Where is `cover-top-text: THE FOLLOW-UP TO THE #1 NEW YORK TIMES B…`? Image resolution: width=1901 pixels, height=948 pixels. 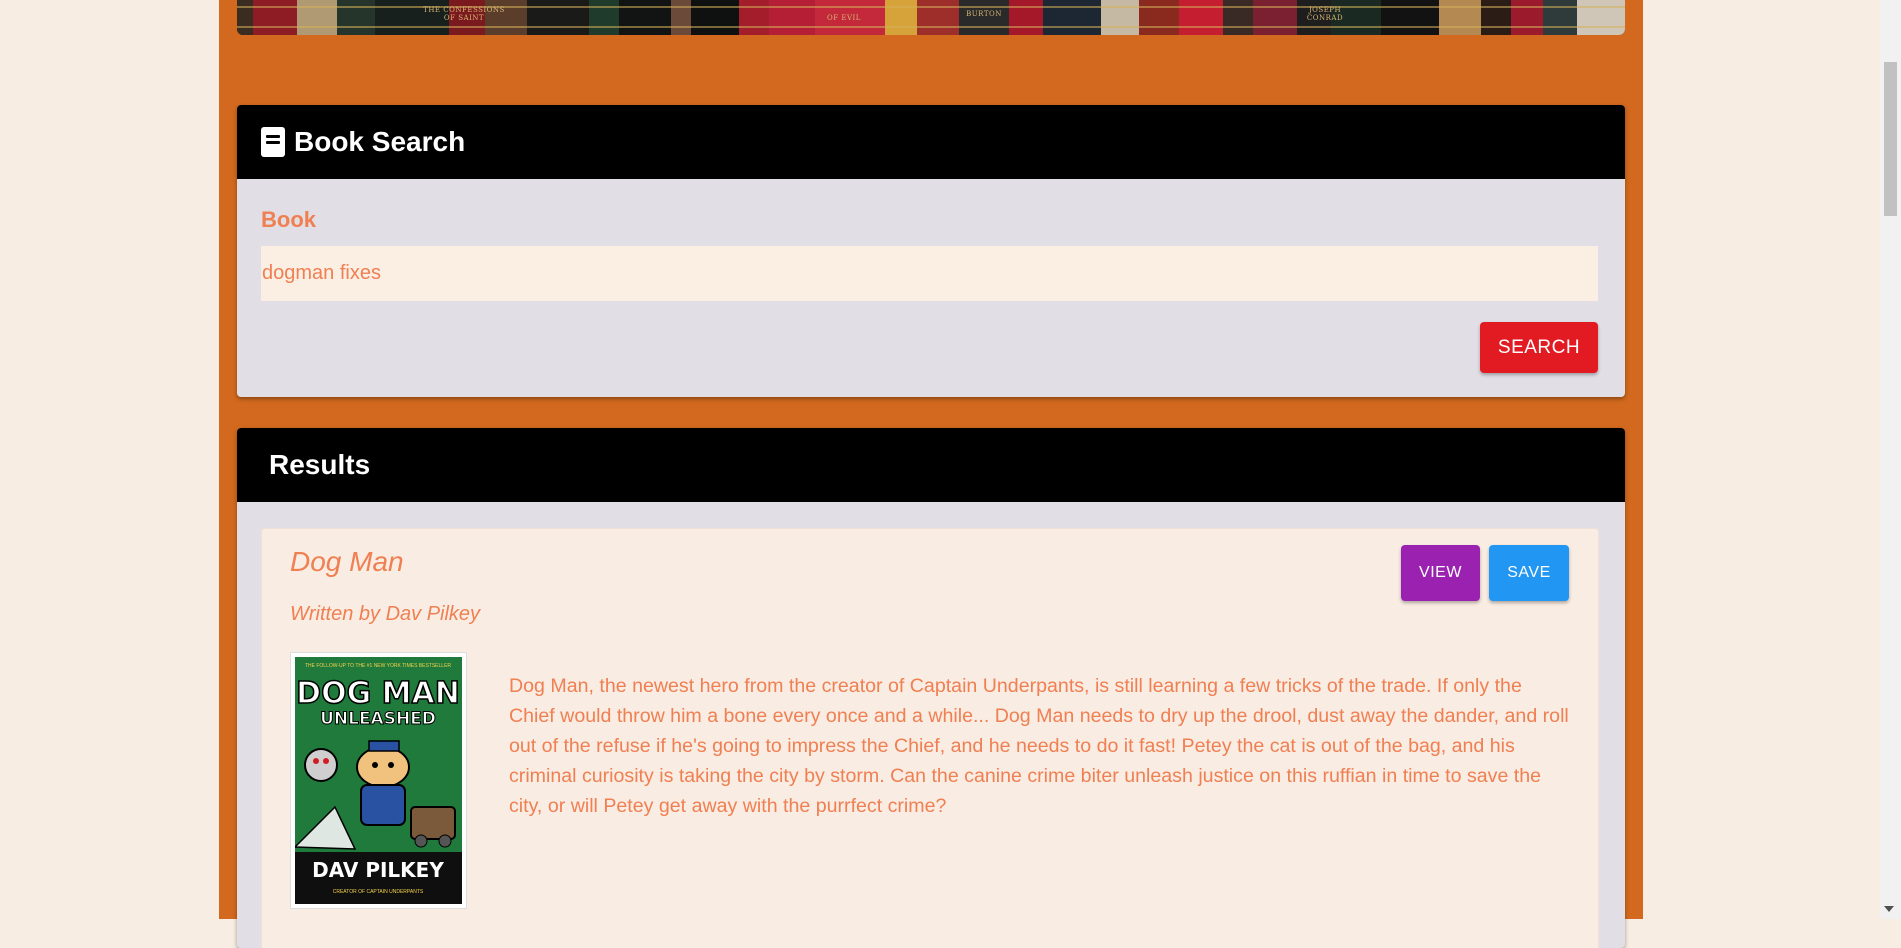
cover-top-text: THE FOLLOW-UP TO THE #1 NEW YORK TIMES B… is located at coordinates (378, 666).